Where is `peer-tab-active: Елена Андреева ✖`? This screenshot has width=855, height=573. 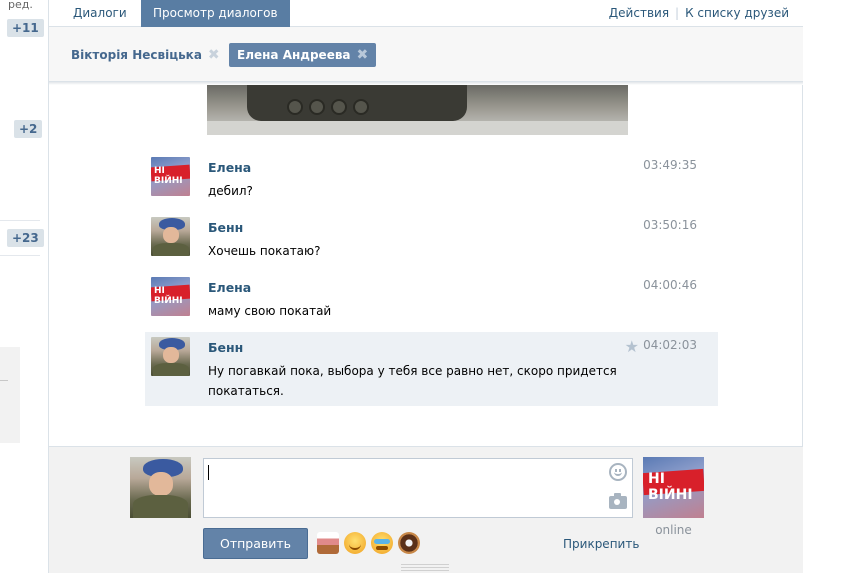
peer-tab-active: Елена Андреева ✖ is located at coordinates (303, 55).